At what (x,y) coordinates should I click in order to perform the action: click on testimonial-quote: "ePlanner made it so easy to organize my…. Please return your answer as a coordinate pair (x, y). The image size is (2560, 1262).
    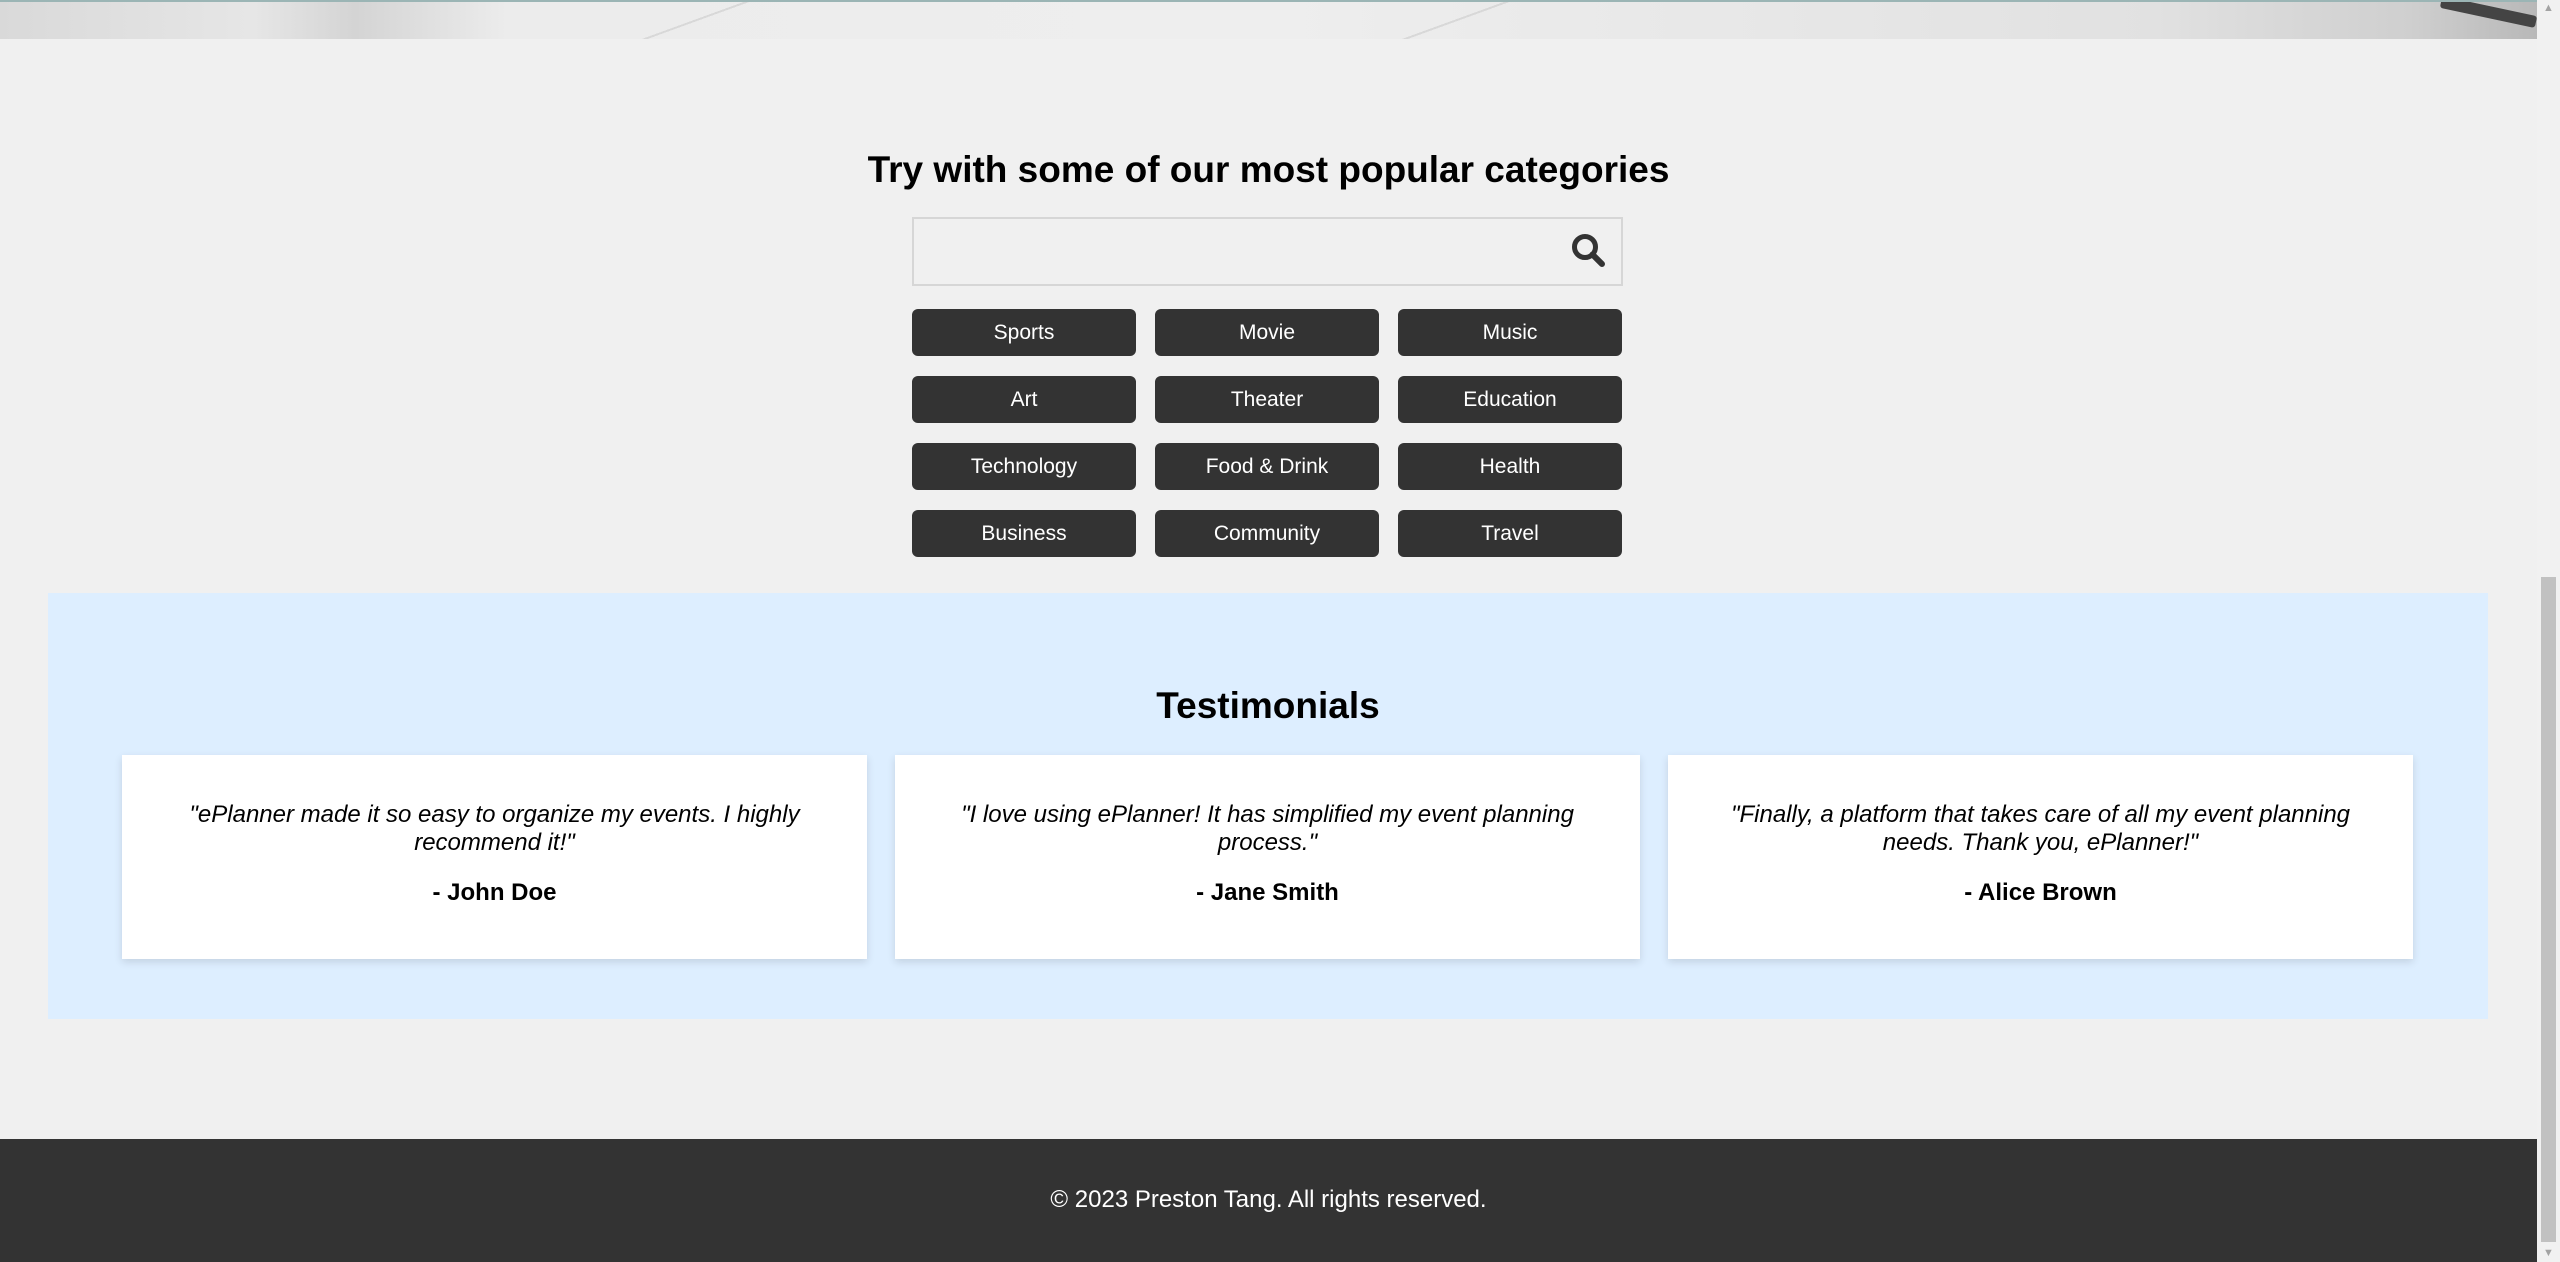
    Looking at the image, I should click on (494, 828).